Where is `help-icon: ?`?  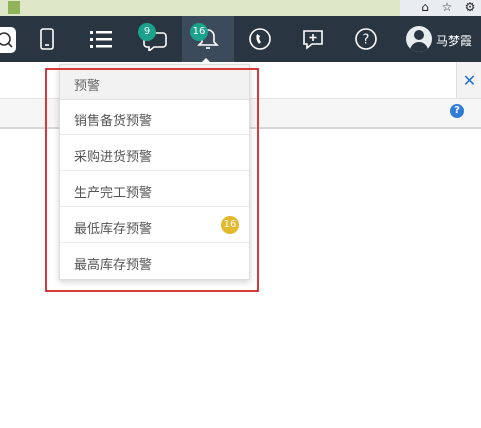
help-icon: ? is located at coordinates (457, 111).